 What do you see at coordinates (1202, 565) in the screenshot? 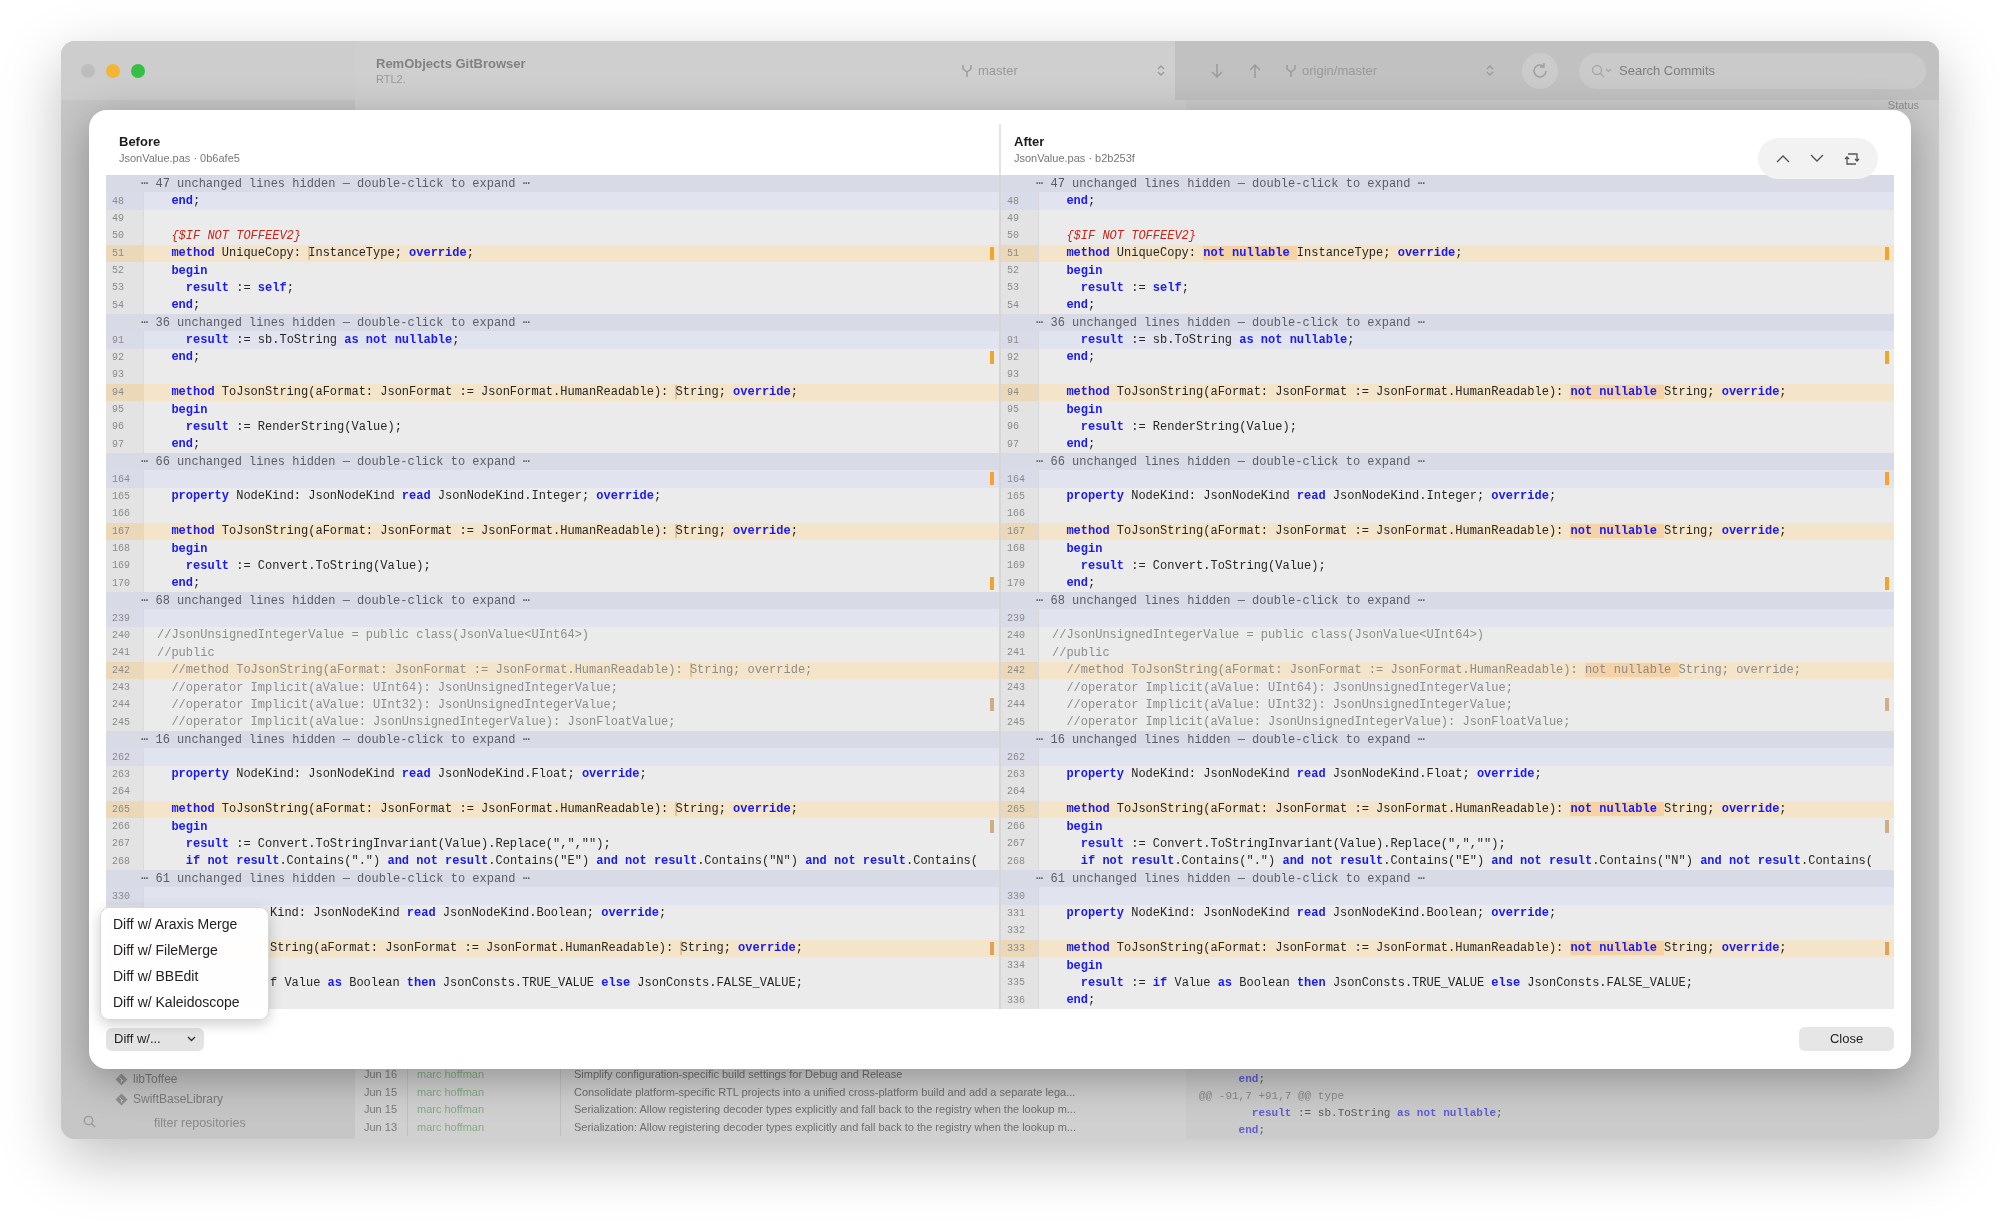
I see `code-text: result := Convert.ToString(Value);` at bounding box center [1202, 565].